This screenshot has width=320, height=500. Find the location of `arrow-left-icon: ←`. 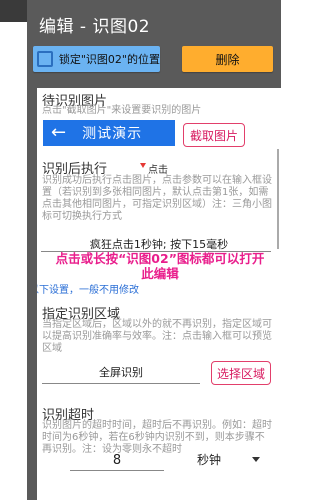

arrow-left-icon: ← is located at coordinates (58, 133).